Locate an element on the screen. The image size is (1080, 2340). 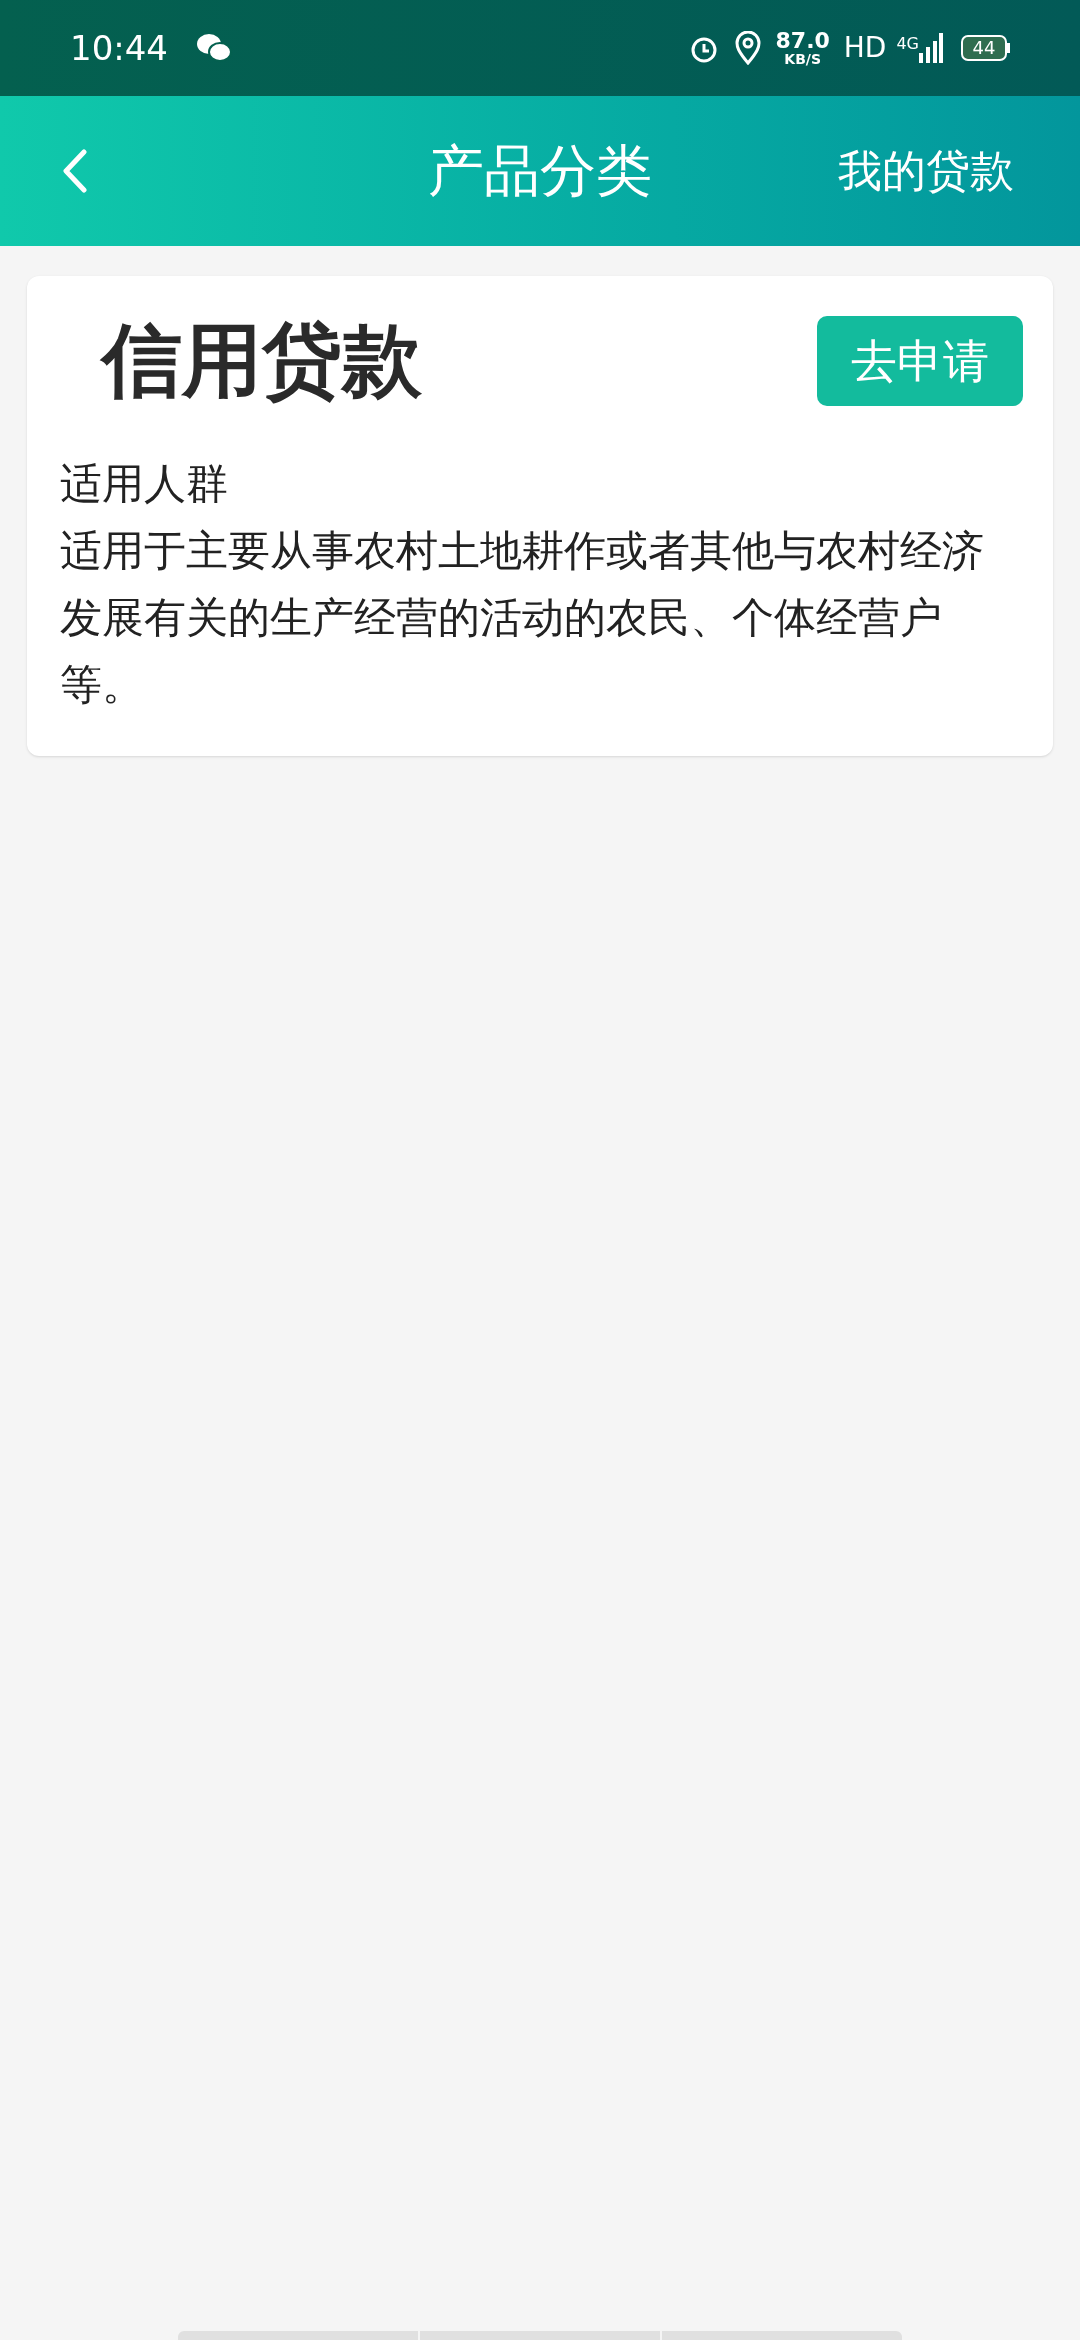
location-icon is located at coordinates (747, 48).